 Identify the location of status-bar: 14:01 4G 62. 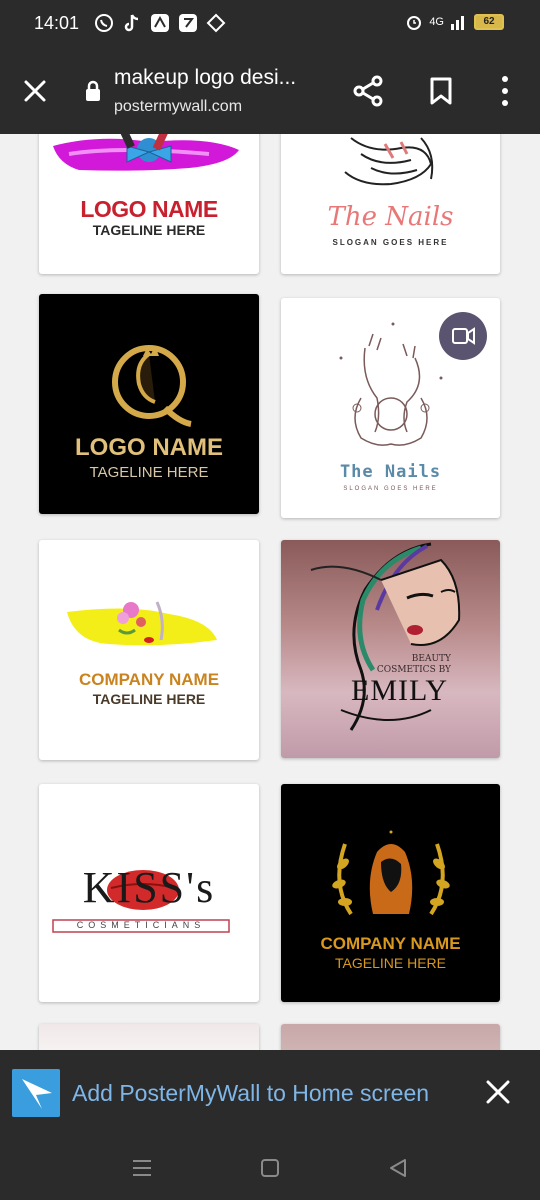
(270, 23).